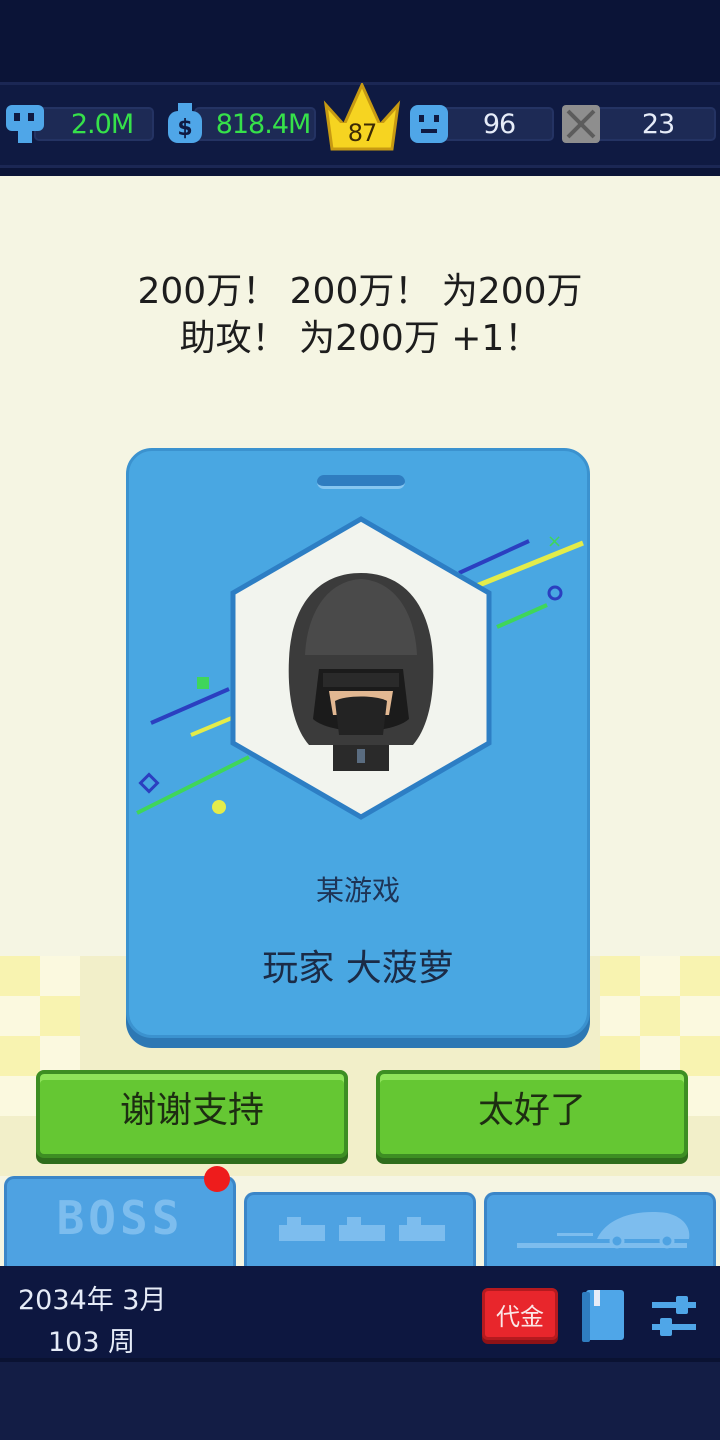  Describe the element at coordinates (362, 118) in the screenshot. I see `level-stat: 87` at that location.